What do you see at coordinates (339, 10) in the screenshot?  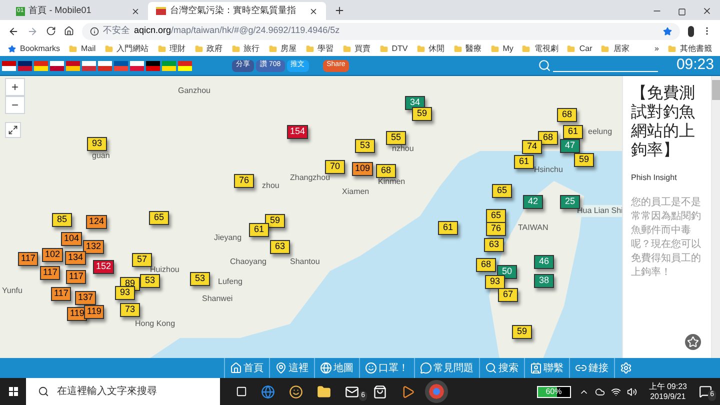 I see `new-tab-icon` at bounding box center [339, 10].